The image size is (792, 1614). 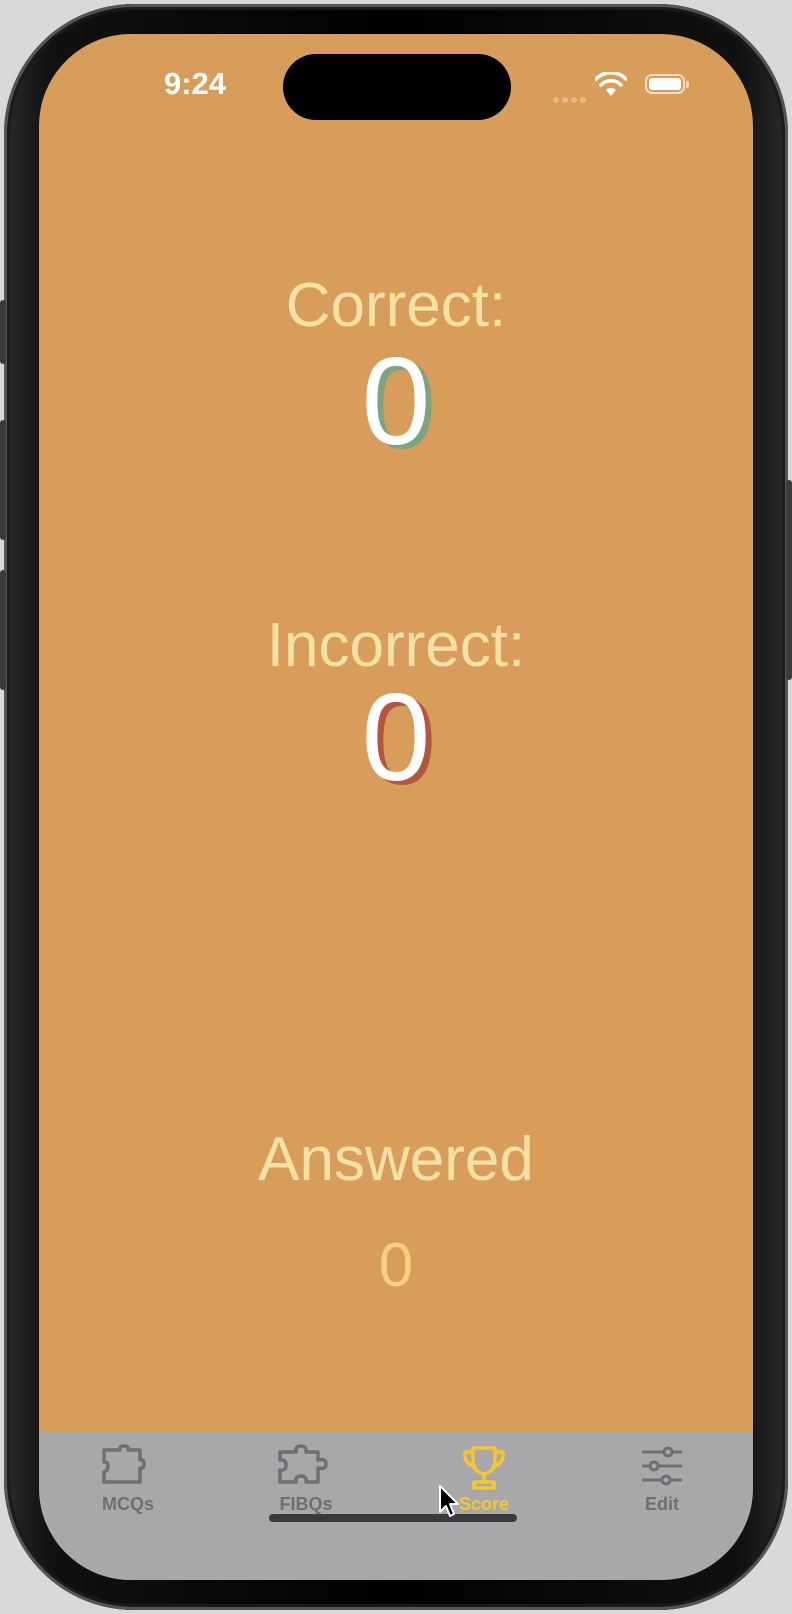 What do you see at coordinates (571, 99) in the screenshot?
I see `cellular-signal-icon` at bounding box center [571, 99].